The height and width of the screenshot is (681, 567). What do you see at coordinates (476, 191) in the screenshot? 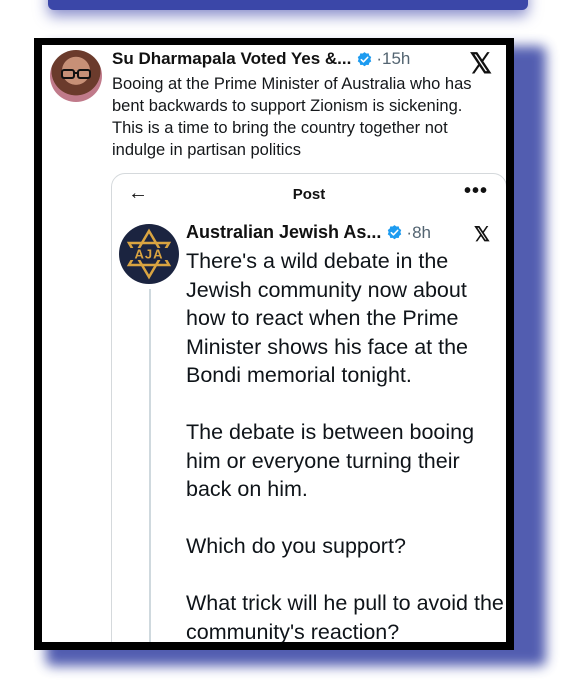
I see `more-options-icon: •••` at bounding box center [476, 191].